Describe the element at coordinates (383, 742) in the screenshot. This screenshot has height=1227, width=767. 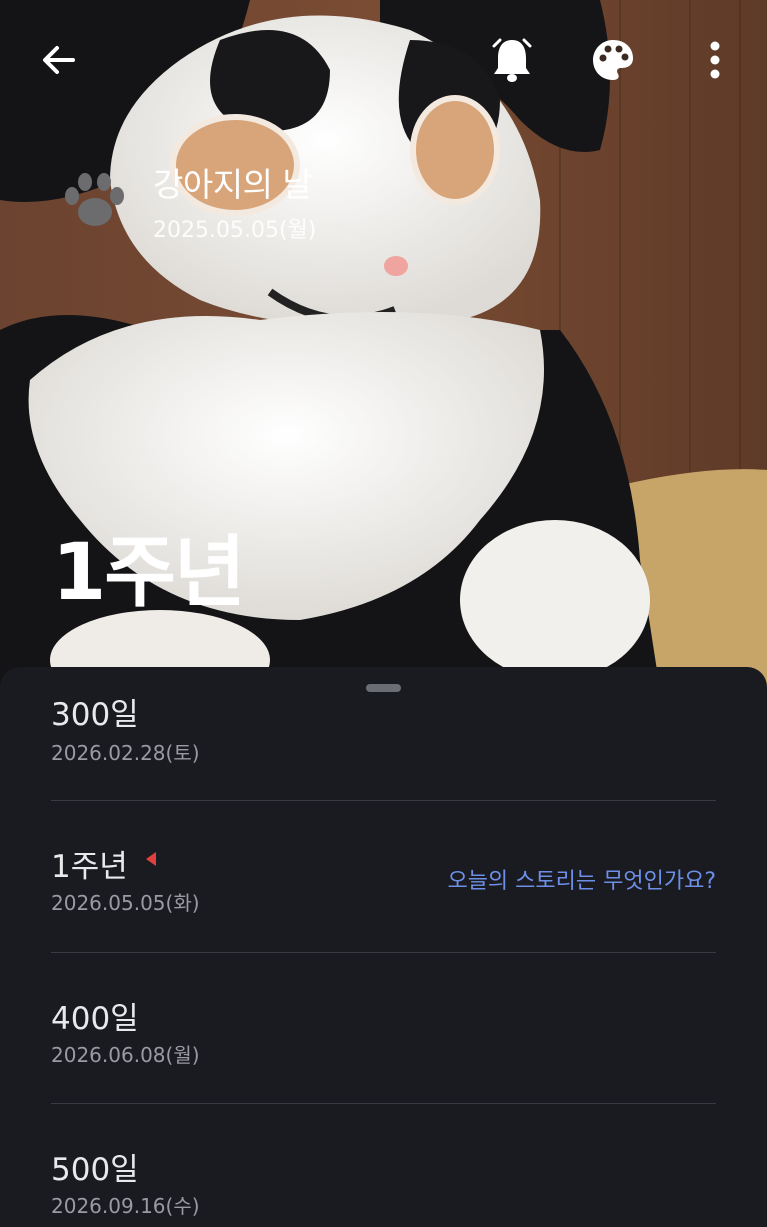
I see `milestone-item: 300일 2026.02.28(토)` at that location.